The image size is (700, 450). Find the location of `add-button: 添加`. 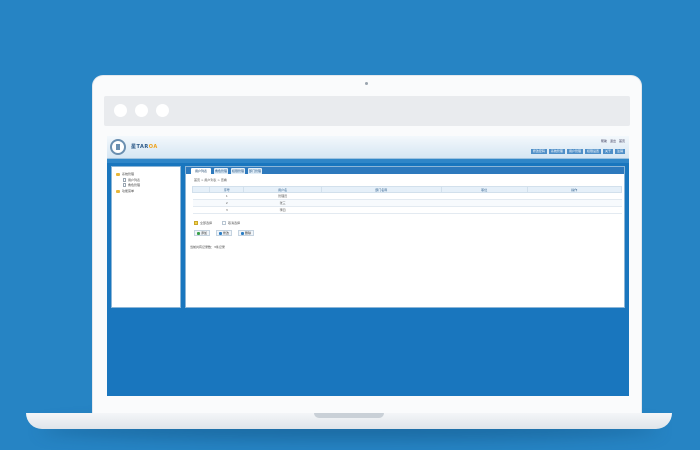

add-button: 添加 is located at coordinates (202, 233).